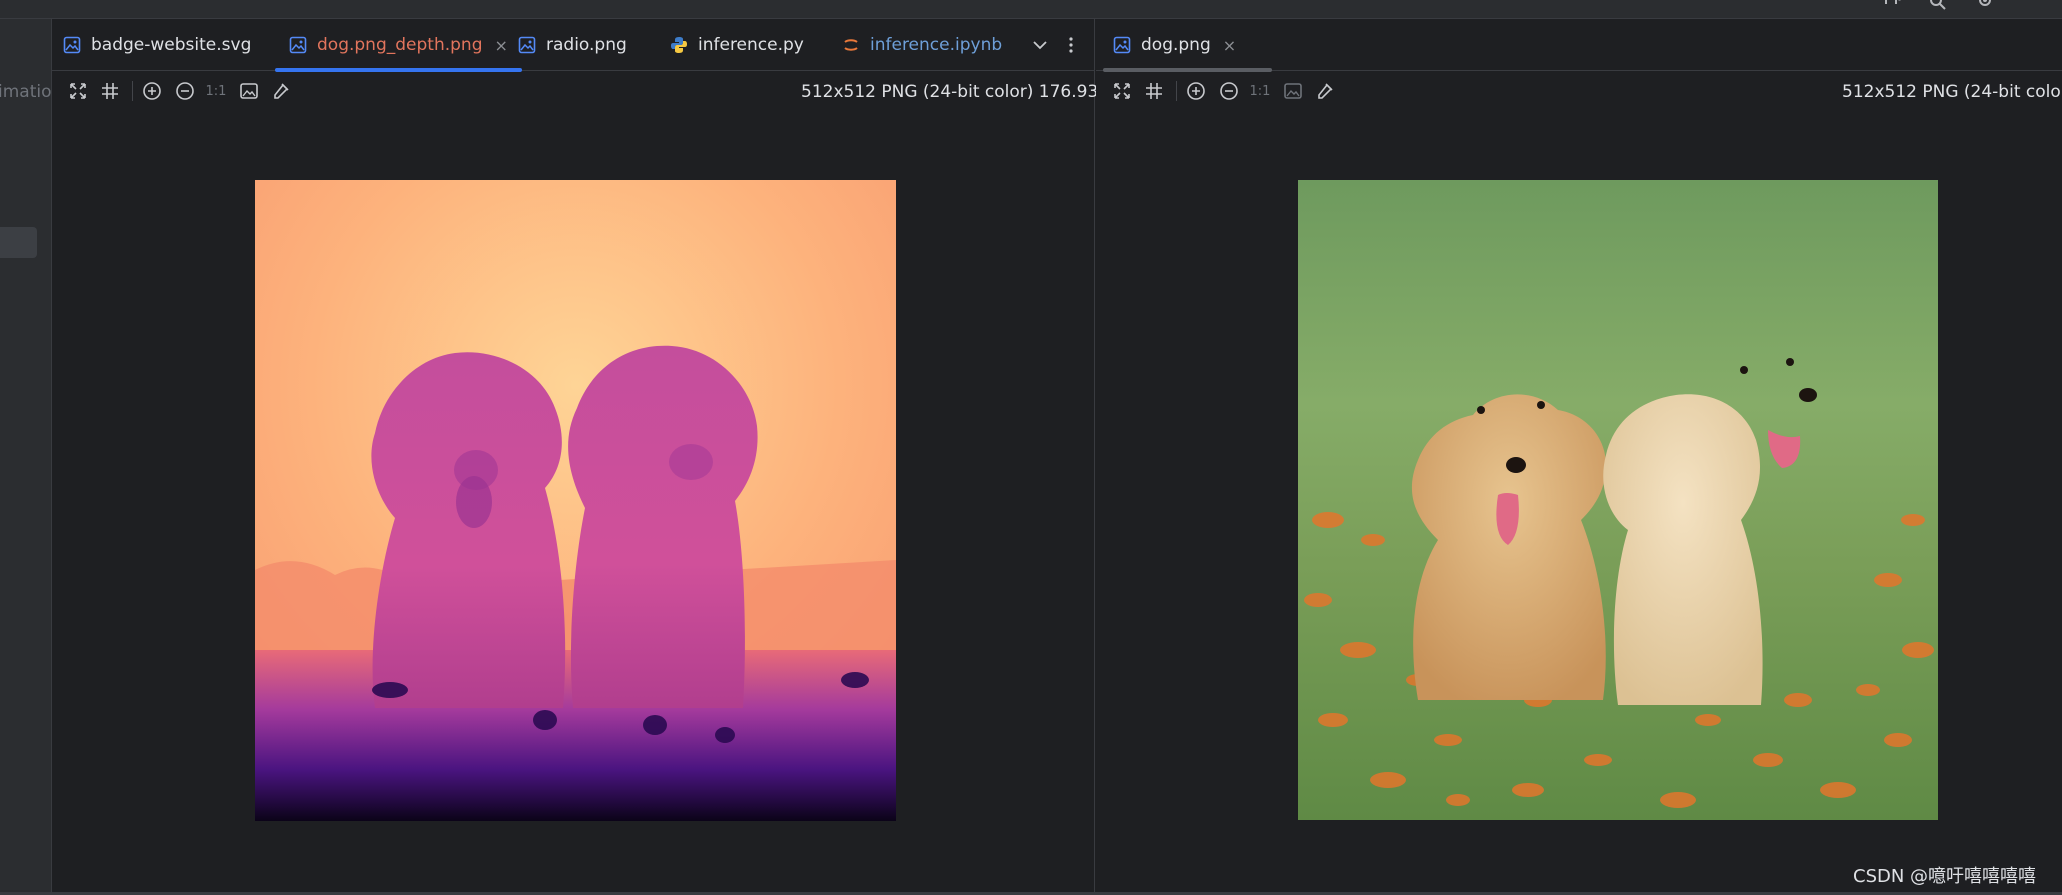 This screenshot has height=895, width=2062. What do you see at coordinates (751, 45) in the screenshot?
I see `tab-label: inference.py` at bounding box center [751, 45].